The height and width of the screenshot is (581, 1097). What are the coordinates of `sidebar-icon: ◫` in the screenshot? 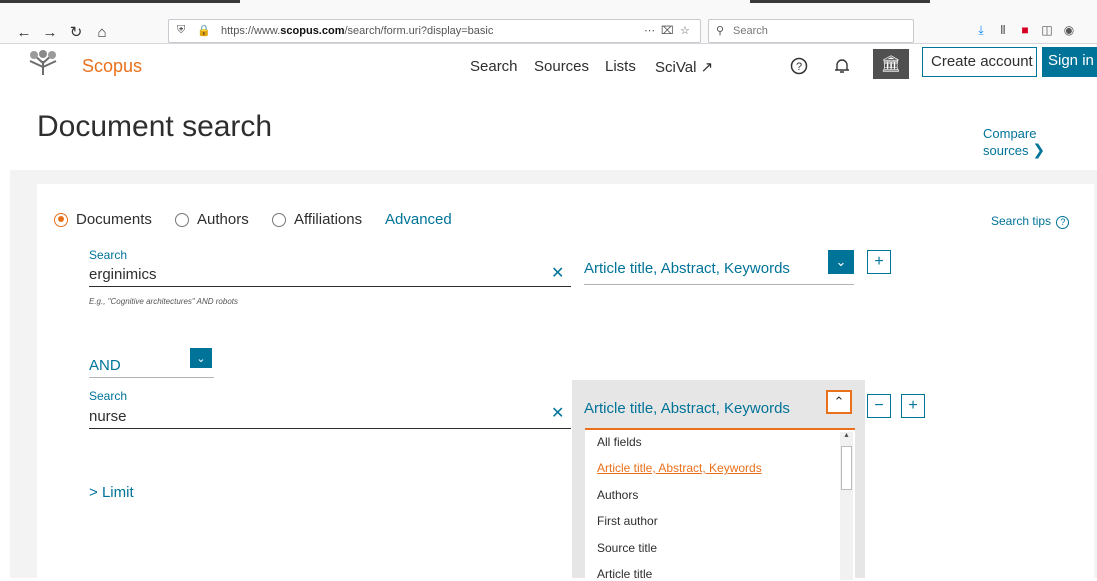 It's located at (1047, 30).